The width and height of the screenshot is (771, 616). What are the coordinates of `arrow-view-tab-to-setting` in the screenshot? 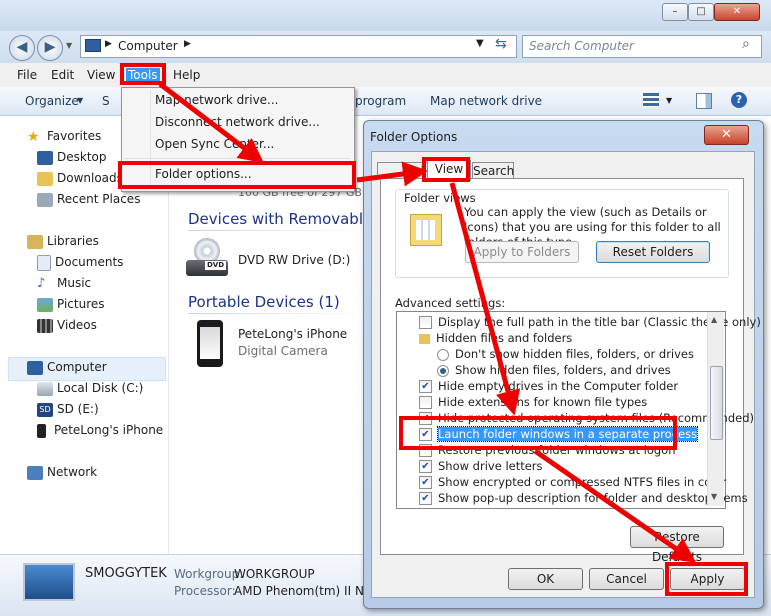 It's located at (485, 299).